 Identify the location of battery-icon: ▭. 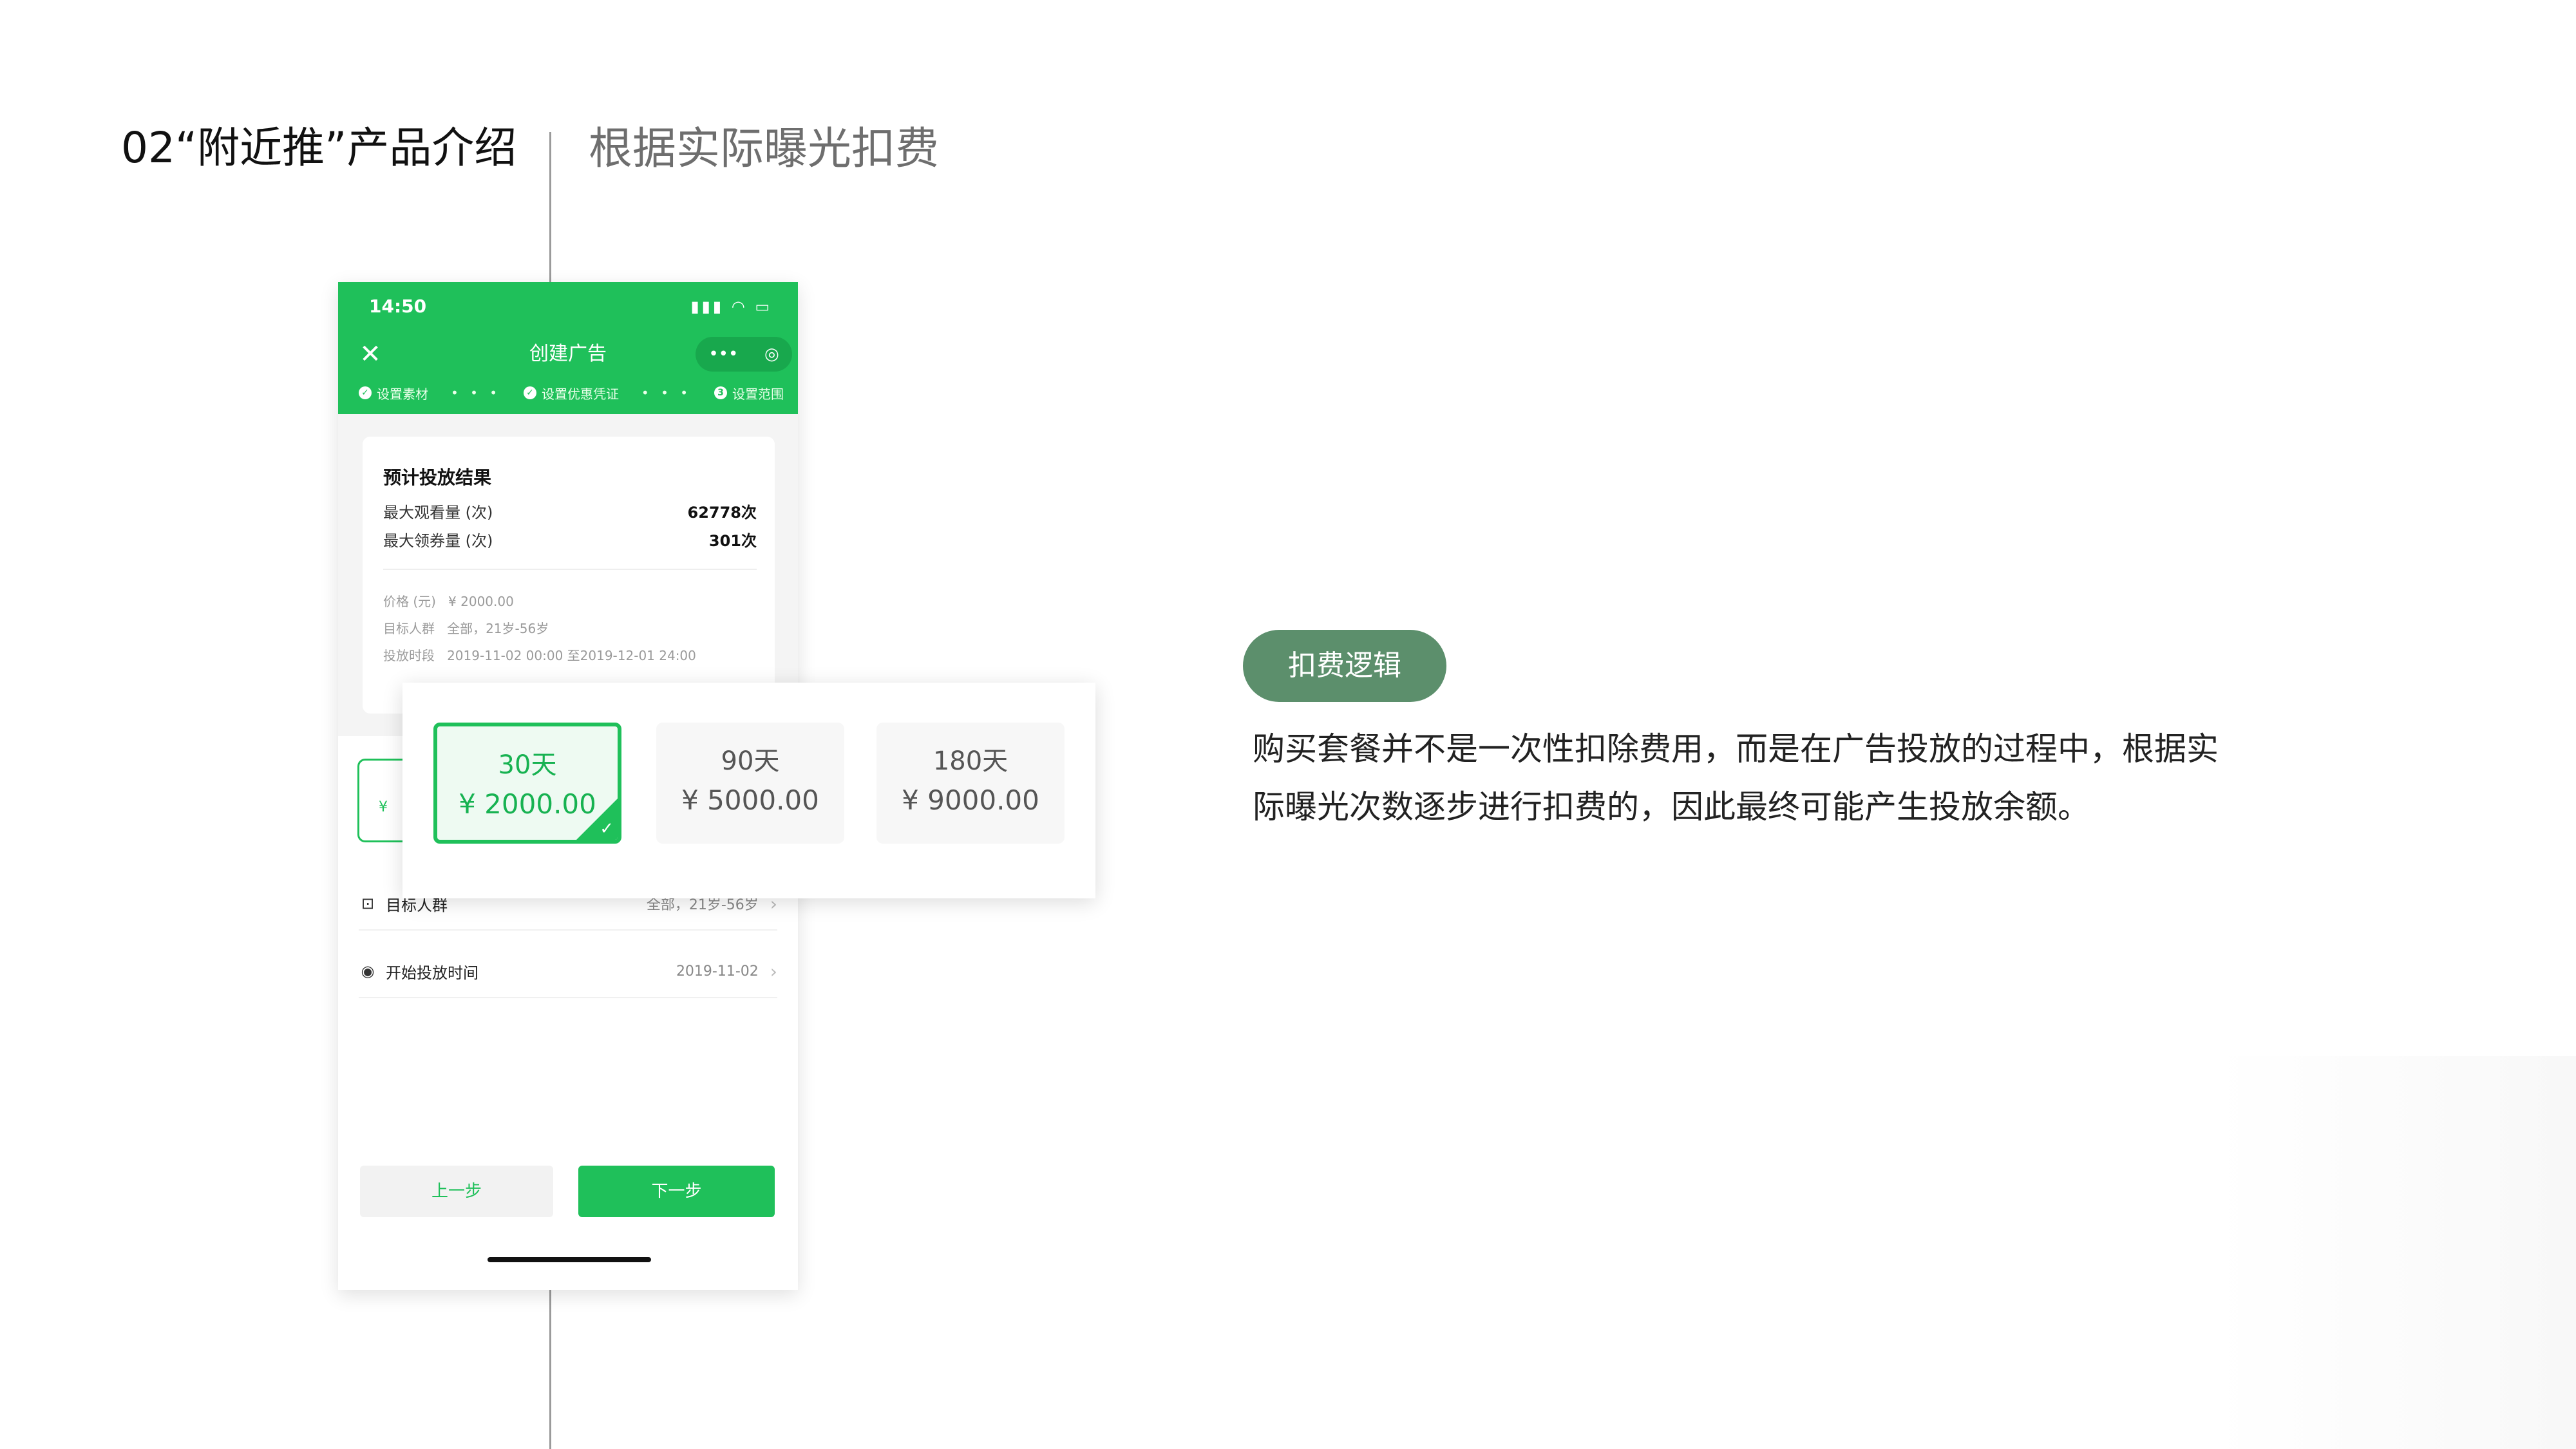
(763, 307).